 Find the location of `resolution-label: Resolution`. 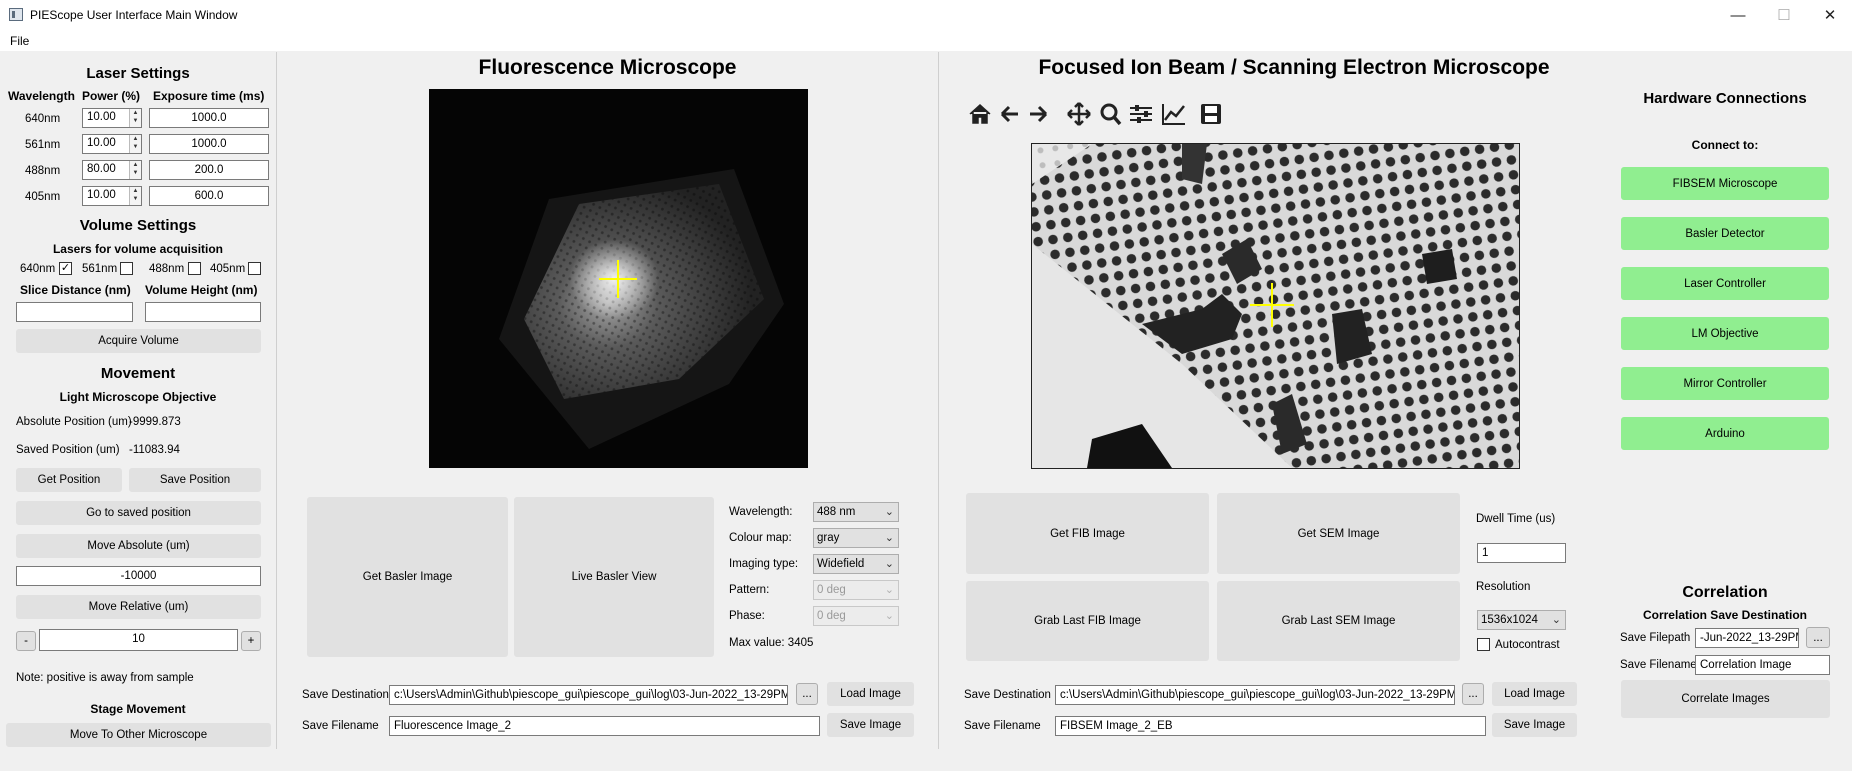

resolution-label: Resolution is located at coordinates (1503, 587).